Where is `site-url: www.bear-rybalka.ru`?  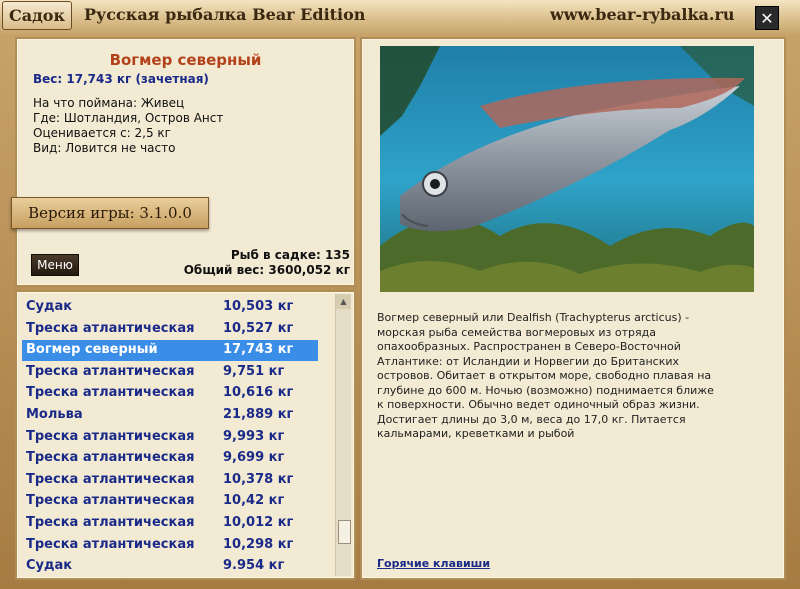
site-url: www.bear-rybalka.ru is located at coordinates (642, 14).